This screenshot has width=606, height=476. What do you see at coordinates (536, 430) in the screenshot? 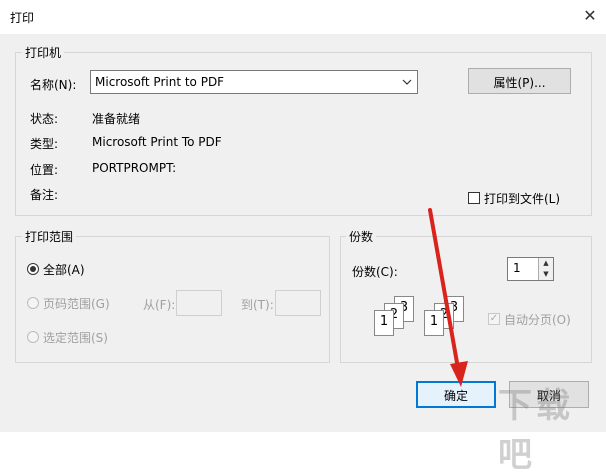
I see `watermark: 下载吧` at bounding box center [536, 430].